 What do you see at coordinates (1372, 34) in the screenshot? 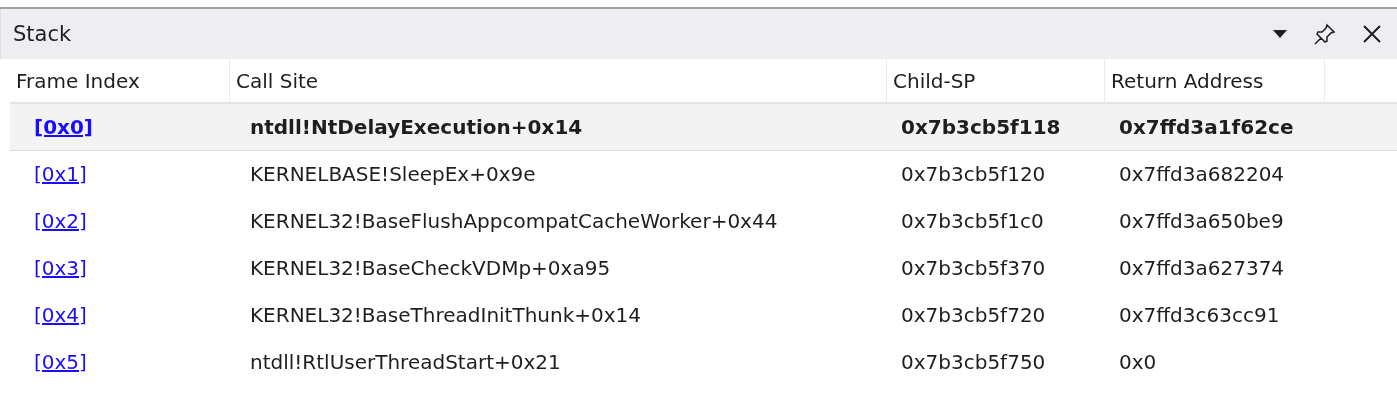
I see `close-icon` at bounding box center [1372, 34].